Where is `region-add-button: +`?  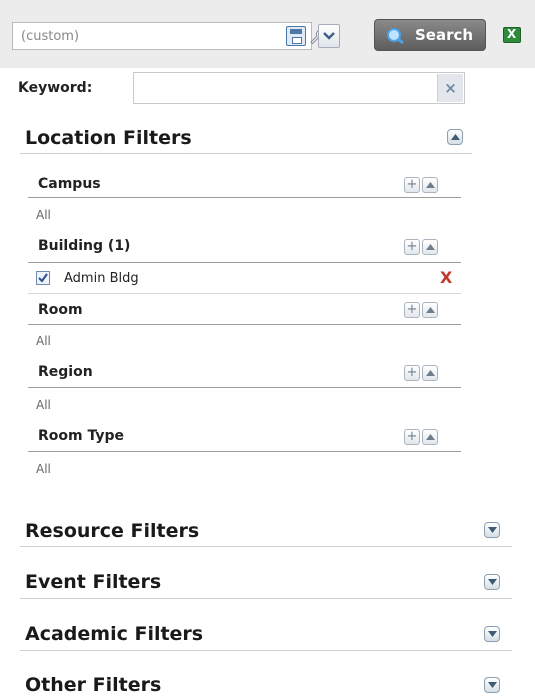 region-add-button: + is located at coordinates (412, 373).